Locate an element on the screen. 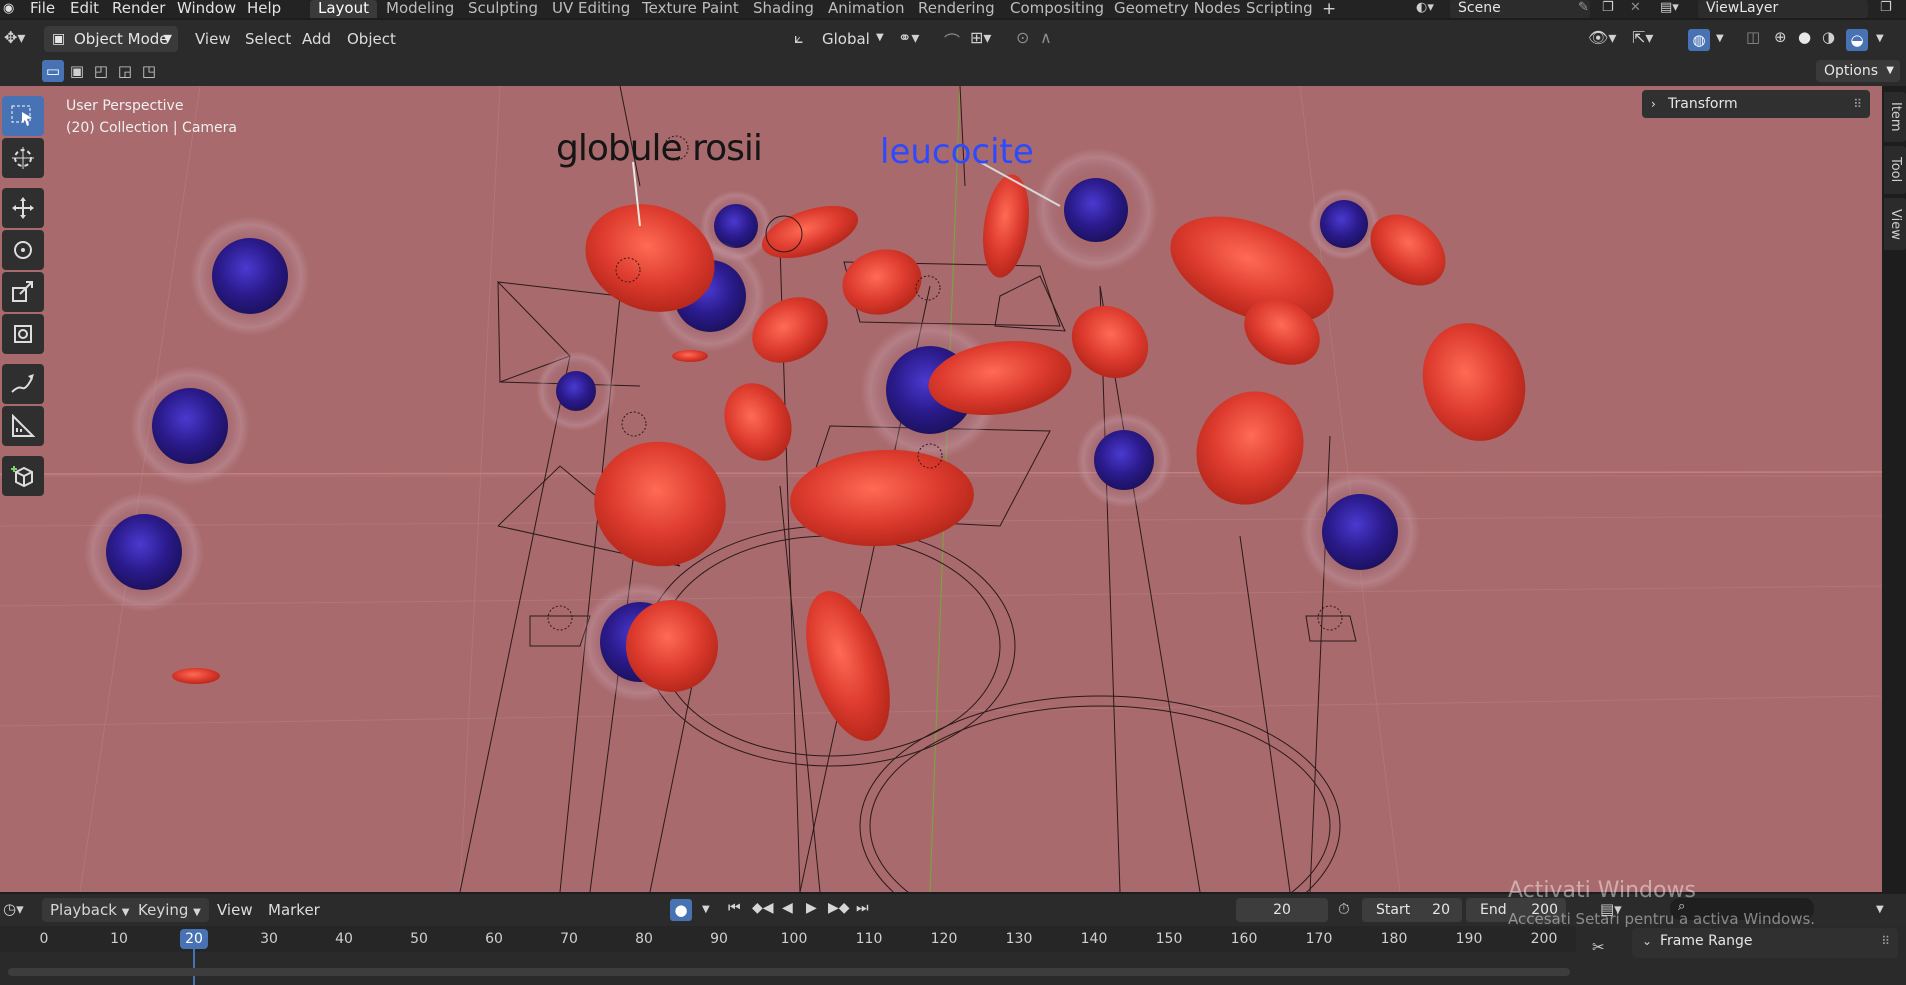  keying-label: Keying is located at coordinates (163, 910).